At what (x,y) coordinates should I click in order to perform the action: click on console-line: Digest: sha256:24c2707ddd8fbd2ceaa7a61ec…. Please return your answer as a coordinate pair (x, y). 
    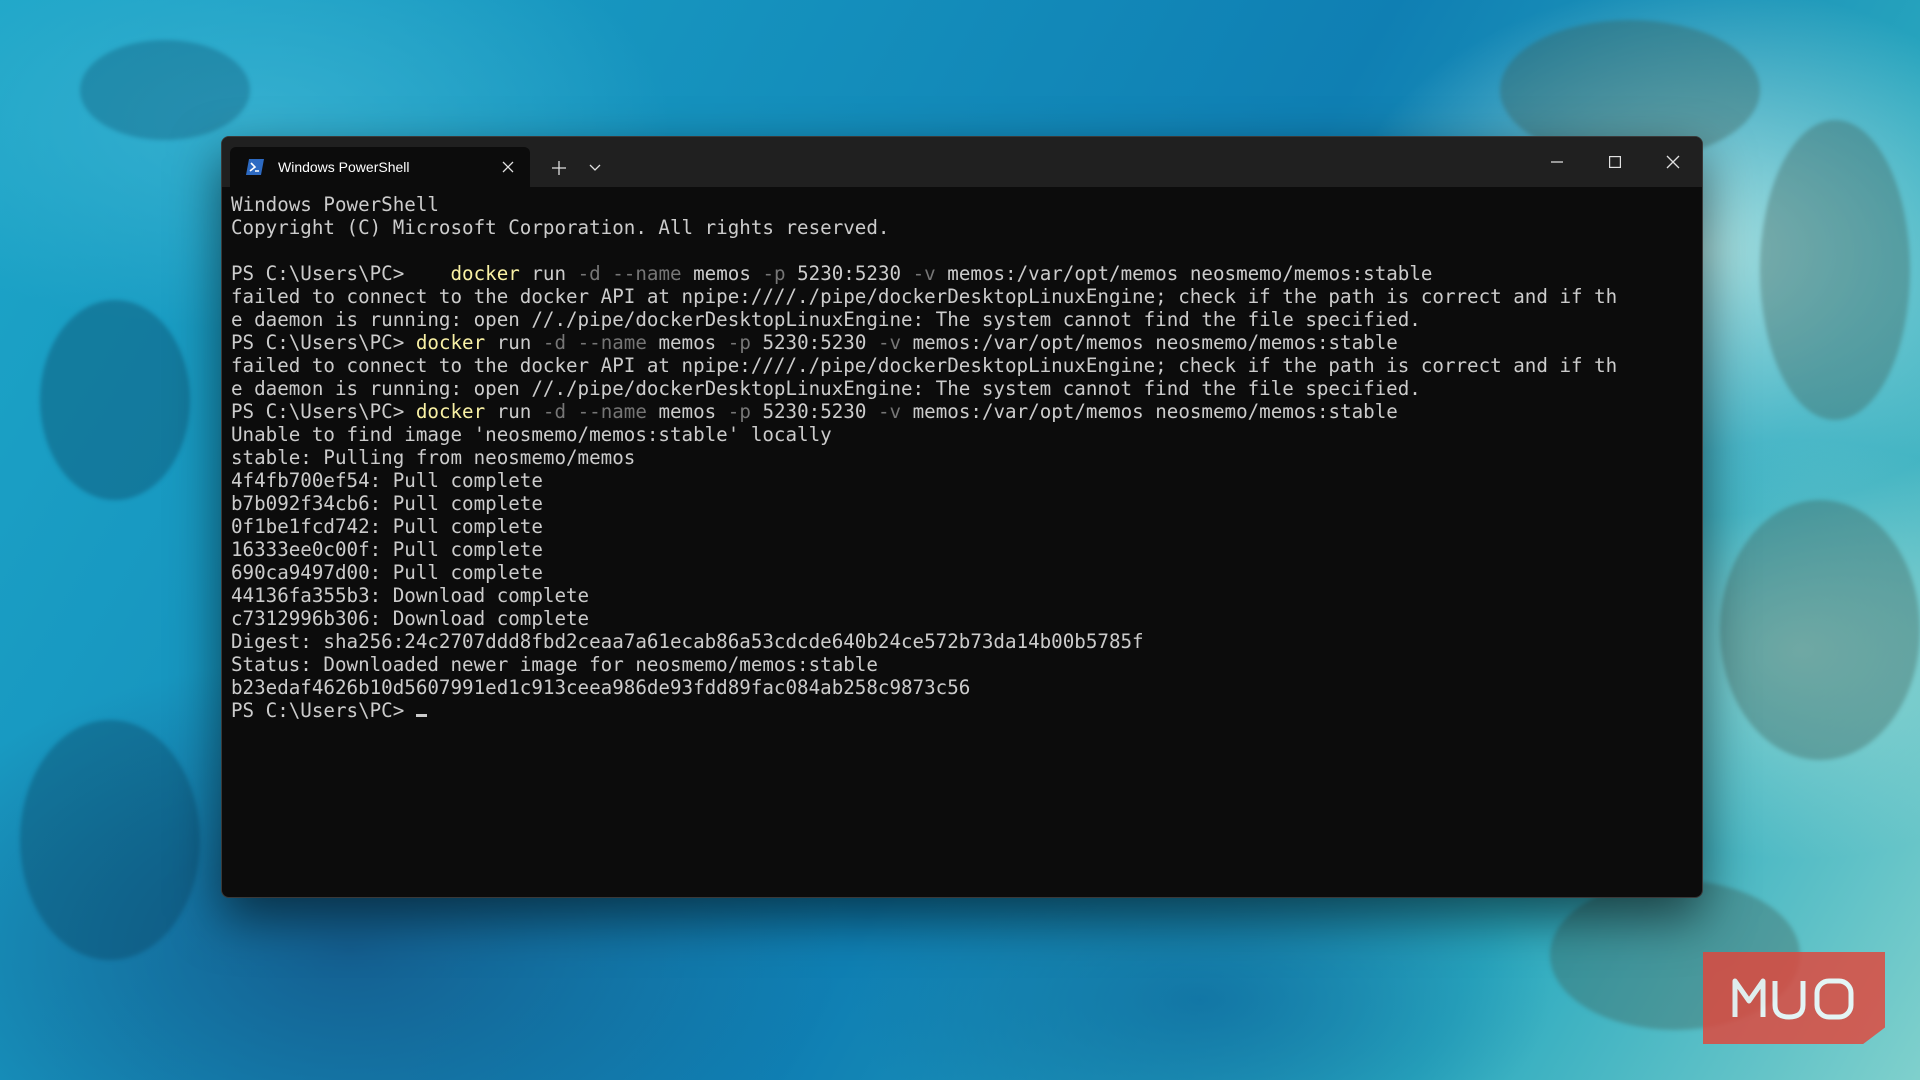
    Looking at the image, I should click on (960, 641).